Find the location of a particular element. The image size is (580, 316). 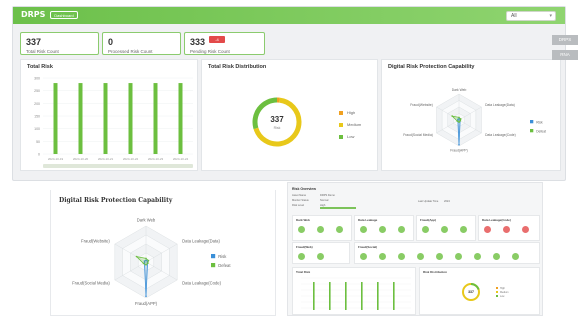

pending-risk-label: Pending Risk Count is located at coordinates (210, 51).